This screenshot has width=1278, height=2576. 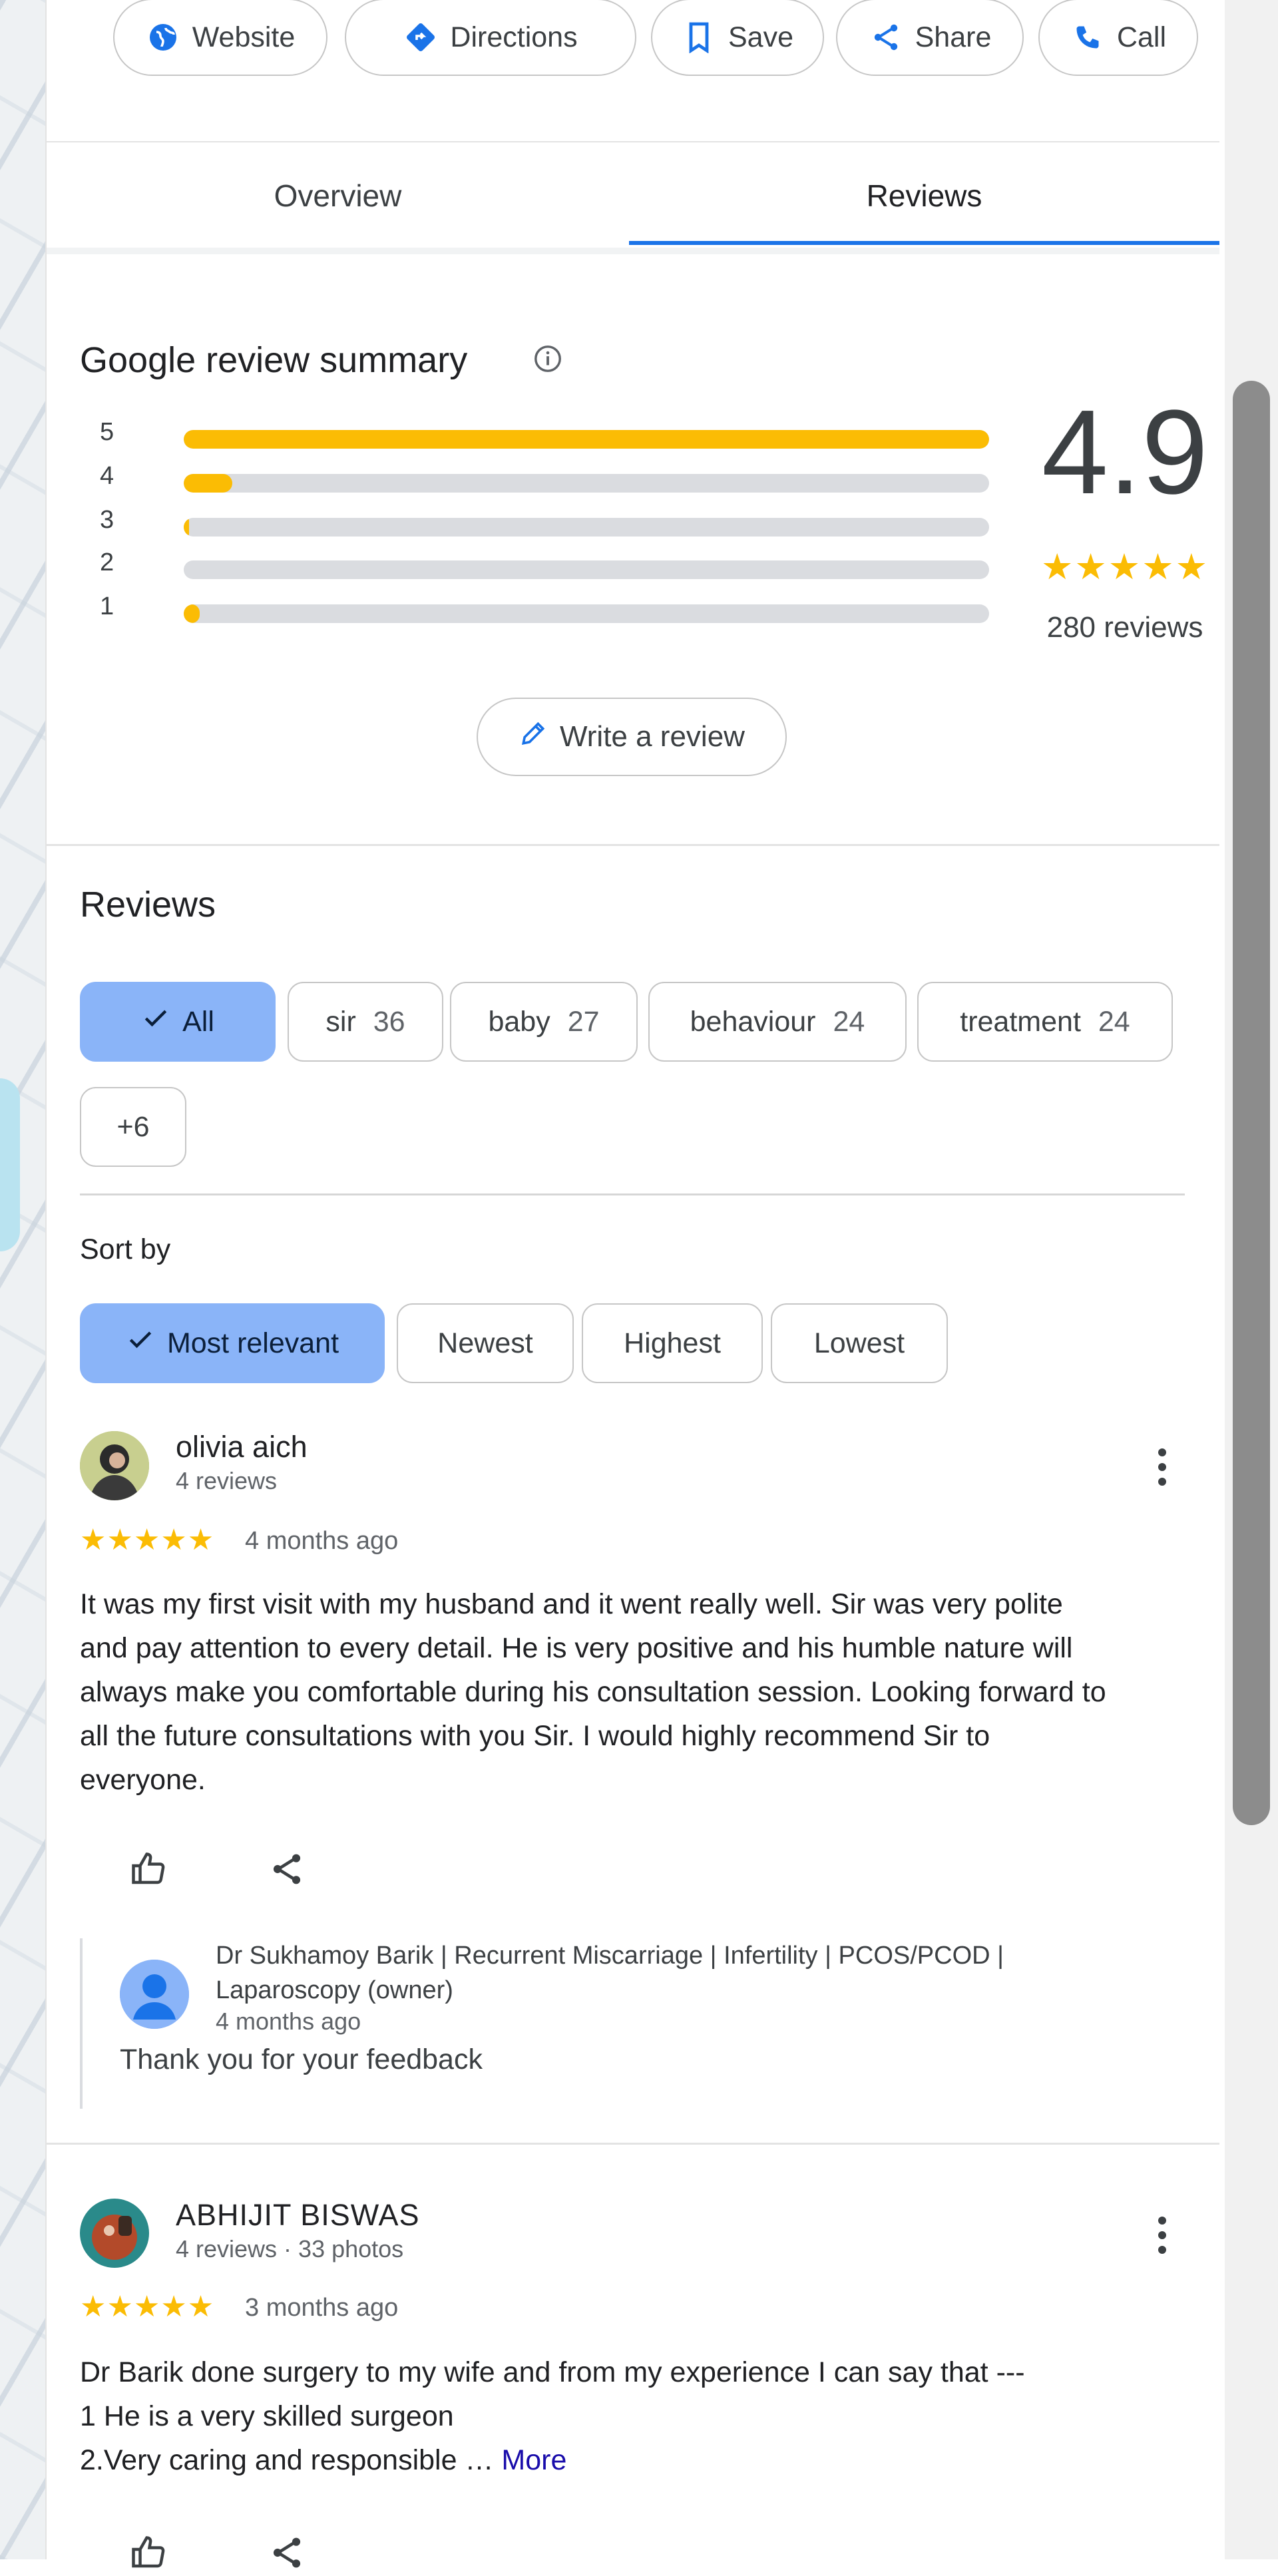 I want to click on summary-divider, so click(x=633, y=845).